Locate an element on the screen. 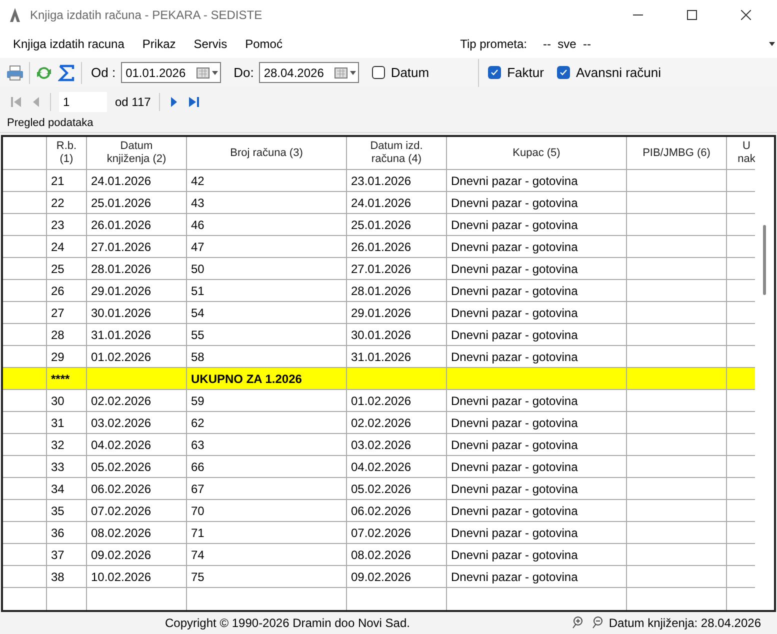  table-cell: 42 is located at coordinates (267, 181).